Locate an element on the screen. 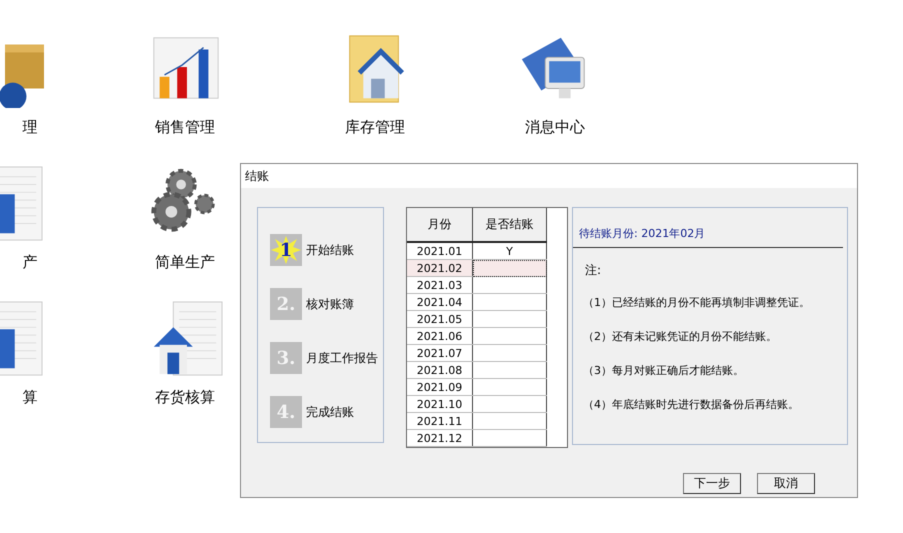  month-cell: 2021.12 is located at coordinates (439, 438).